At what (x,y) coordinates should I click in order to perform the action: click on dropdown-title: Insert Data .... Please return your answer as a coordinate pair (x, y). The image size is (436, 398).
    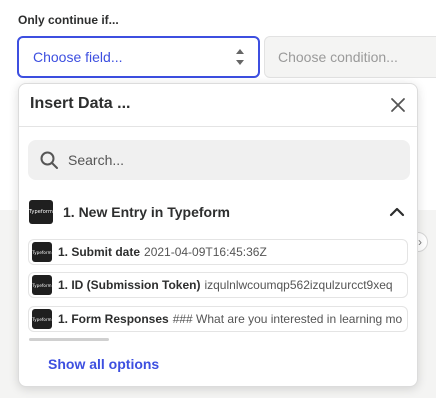
    Looking at the image, I should click on (80, 103).